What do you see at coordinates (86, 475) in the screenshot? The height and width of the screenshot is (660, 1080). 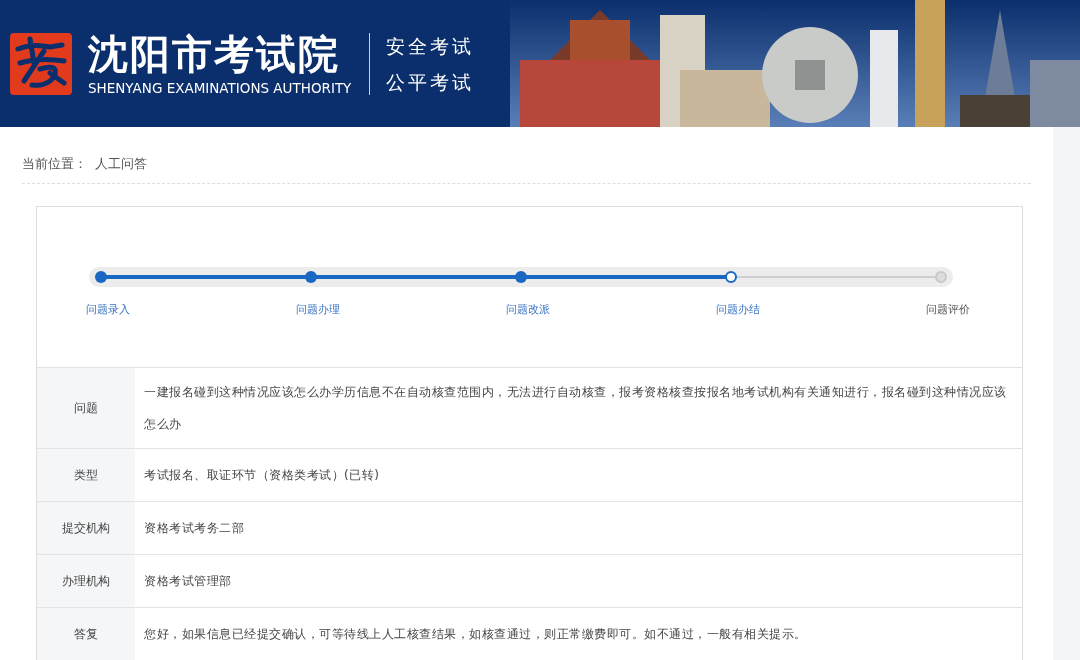 I see `field-label: 类型` at bounding box center [86, 475].